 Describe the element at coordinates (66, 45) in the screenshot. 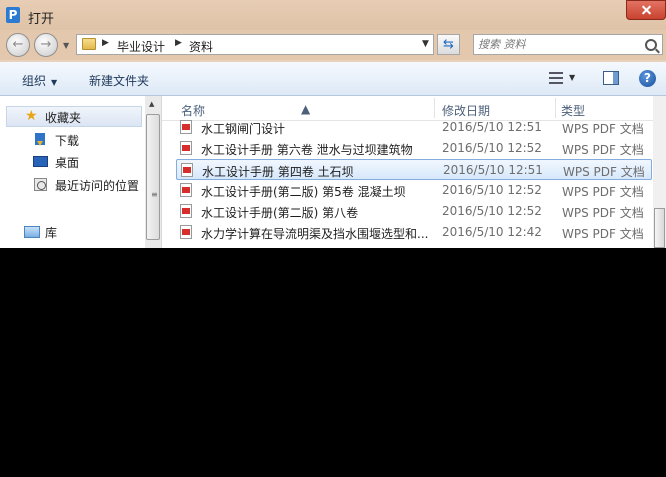

I see `recent-pages-dropdown-icon: ▼` at that location.